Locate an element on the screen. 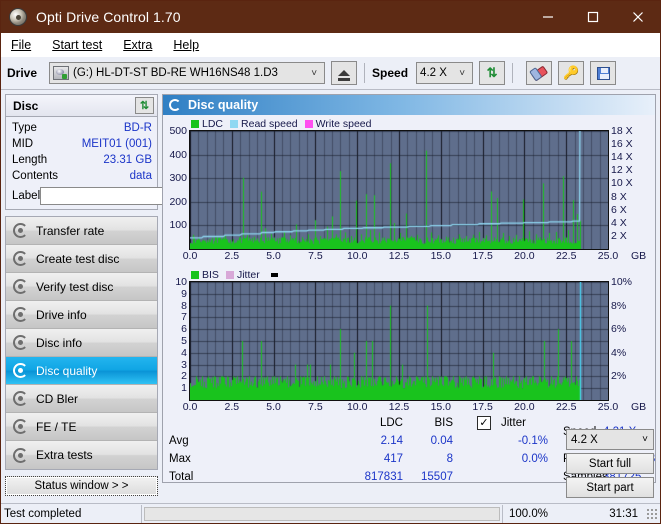  erase-button is located at coordinates (539, 73).